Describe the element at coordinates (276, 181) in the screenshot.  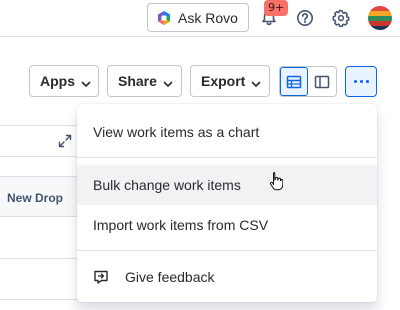
I see `hand-pointer-cursor-icon` at that location.